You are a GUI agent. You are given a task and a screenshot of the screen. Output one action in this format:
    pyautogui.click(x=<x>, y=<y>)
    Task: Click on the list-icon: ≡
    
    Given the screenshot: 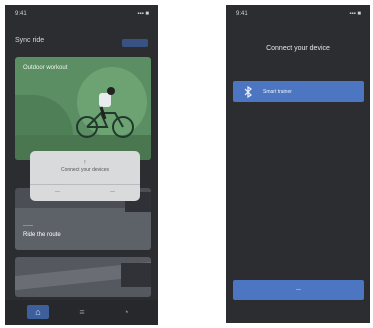 What is the action you would take?
    pyautogui.click(x=82, y=312)
    